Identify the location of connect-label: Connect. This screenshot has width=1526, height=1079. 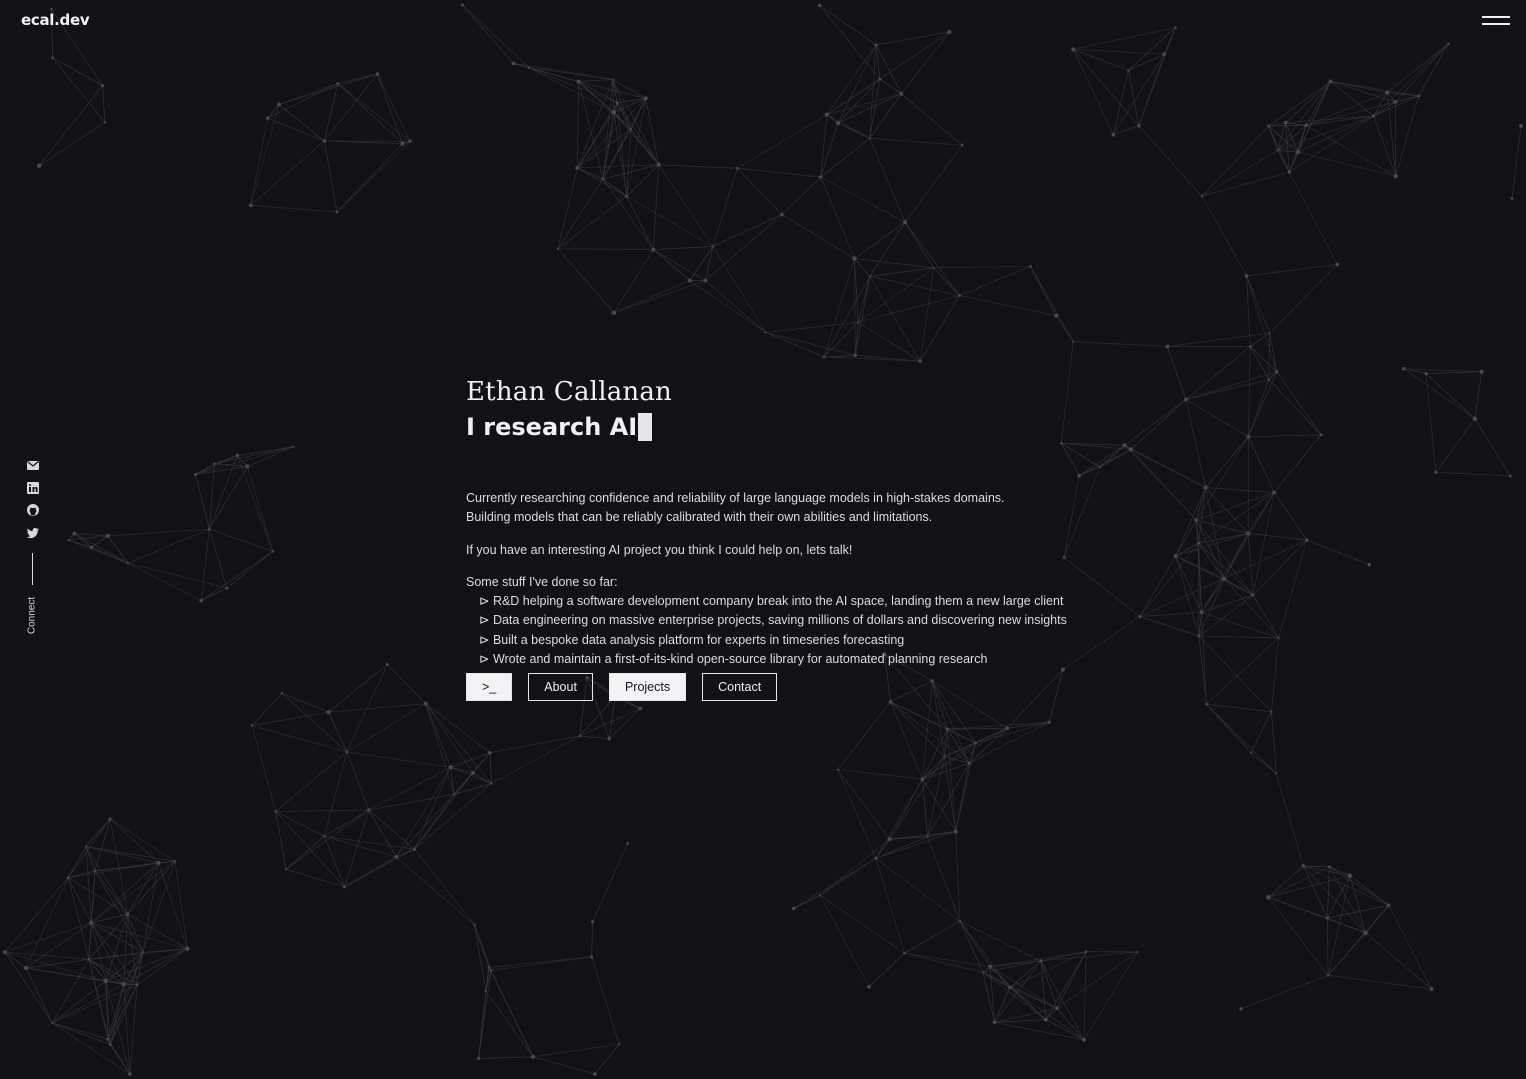
(32, 616).